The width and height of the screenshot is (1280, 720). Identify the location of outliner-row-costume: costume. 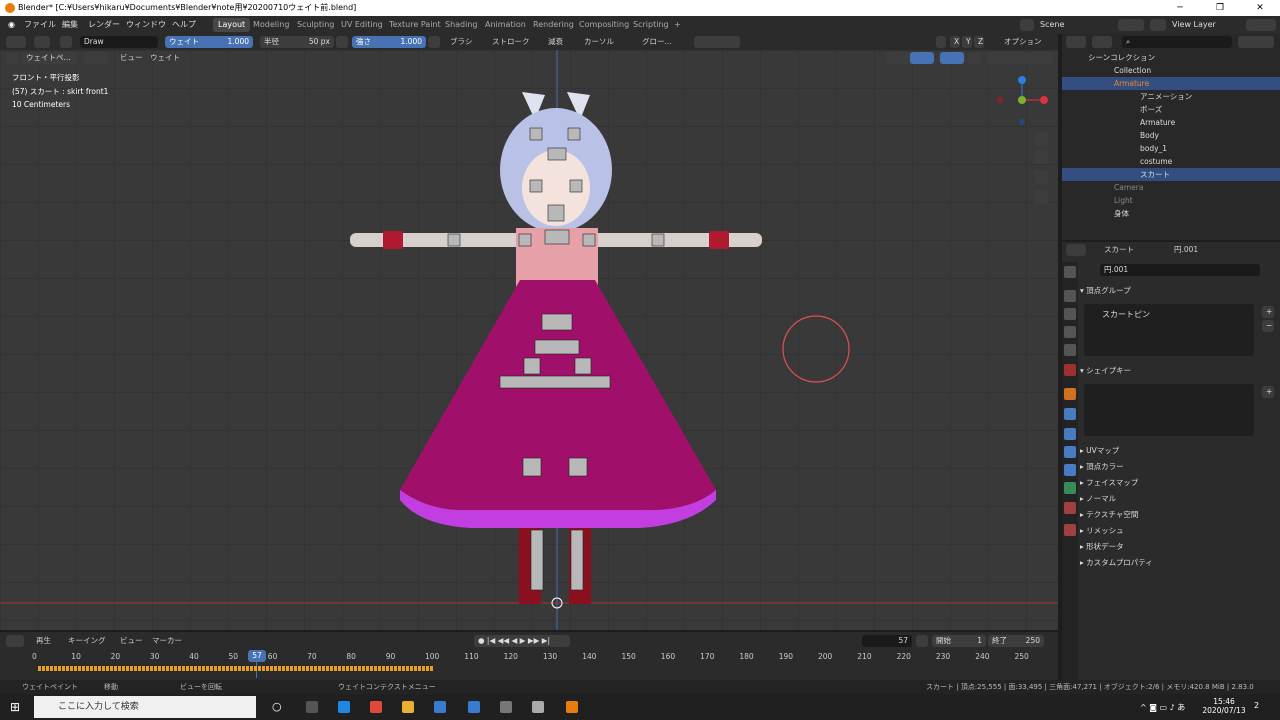
(1171, 161).